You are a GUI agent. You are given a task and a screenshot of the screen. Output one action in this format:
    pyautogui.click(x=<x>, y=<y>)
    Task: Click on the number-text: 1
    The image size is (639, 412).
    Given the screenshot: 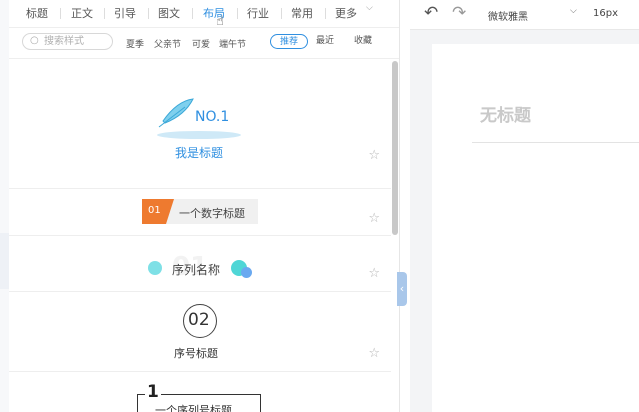 What is the action you would take?
    pyautogui.click(x=153, y=392)
    